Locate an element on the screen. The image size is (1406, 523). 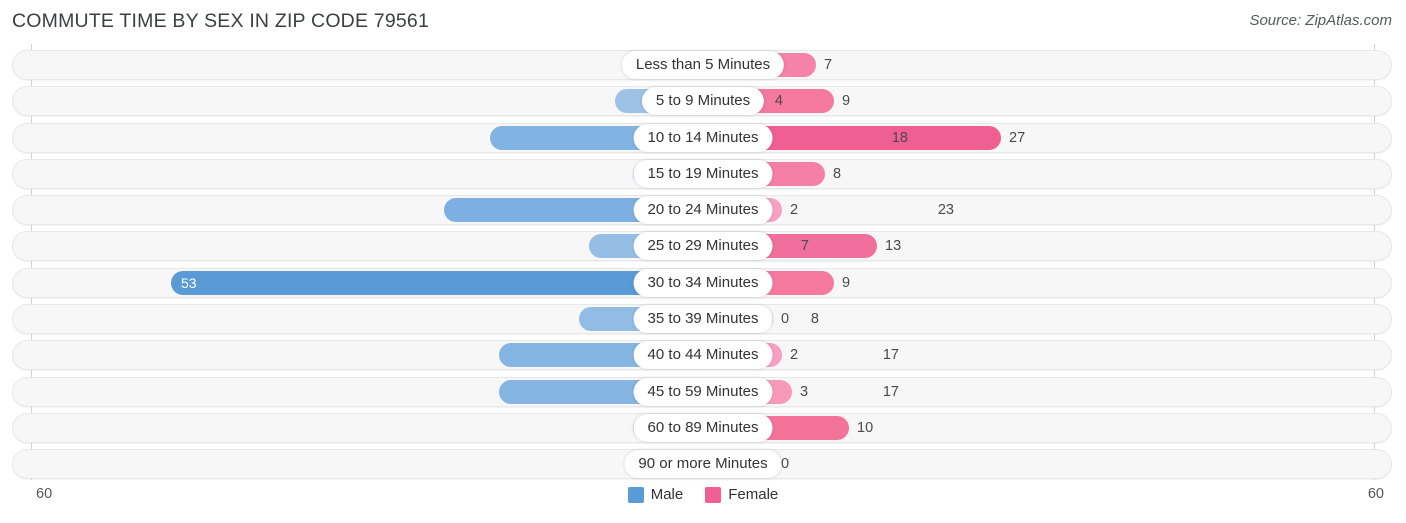
bar-row: 0090 or more Minutes is located at coordinates (703, 464).